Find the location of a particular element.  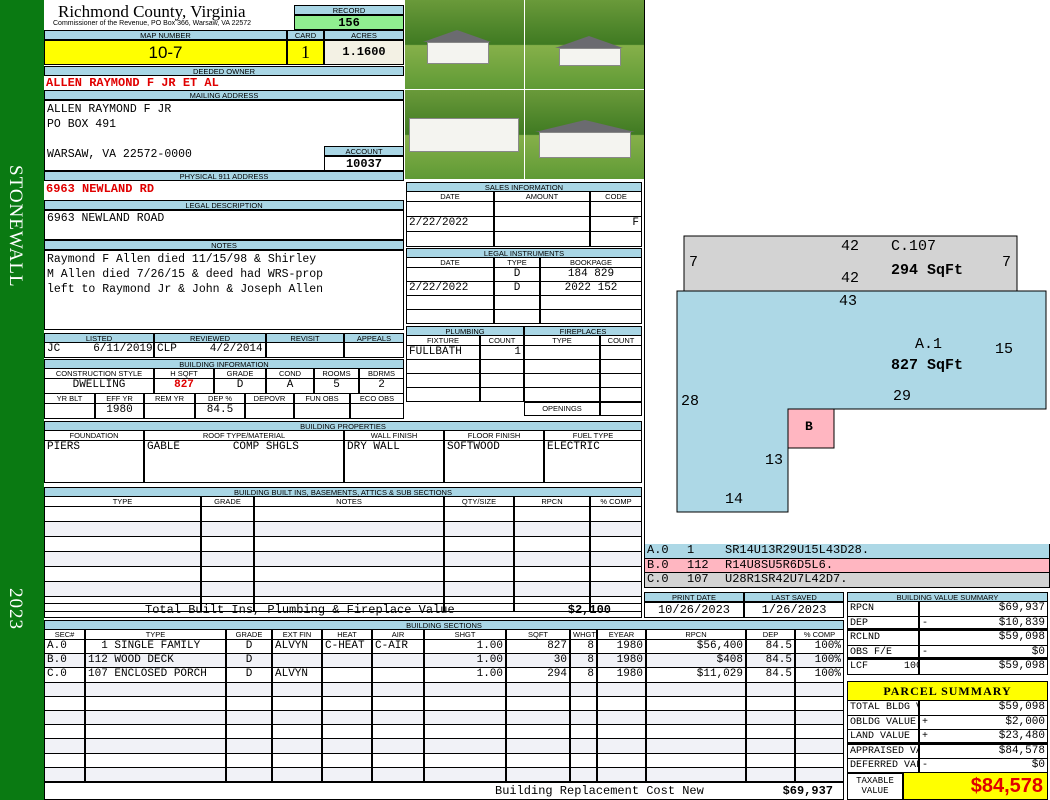

column-header: CODE is located at coordinates (616, 197).